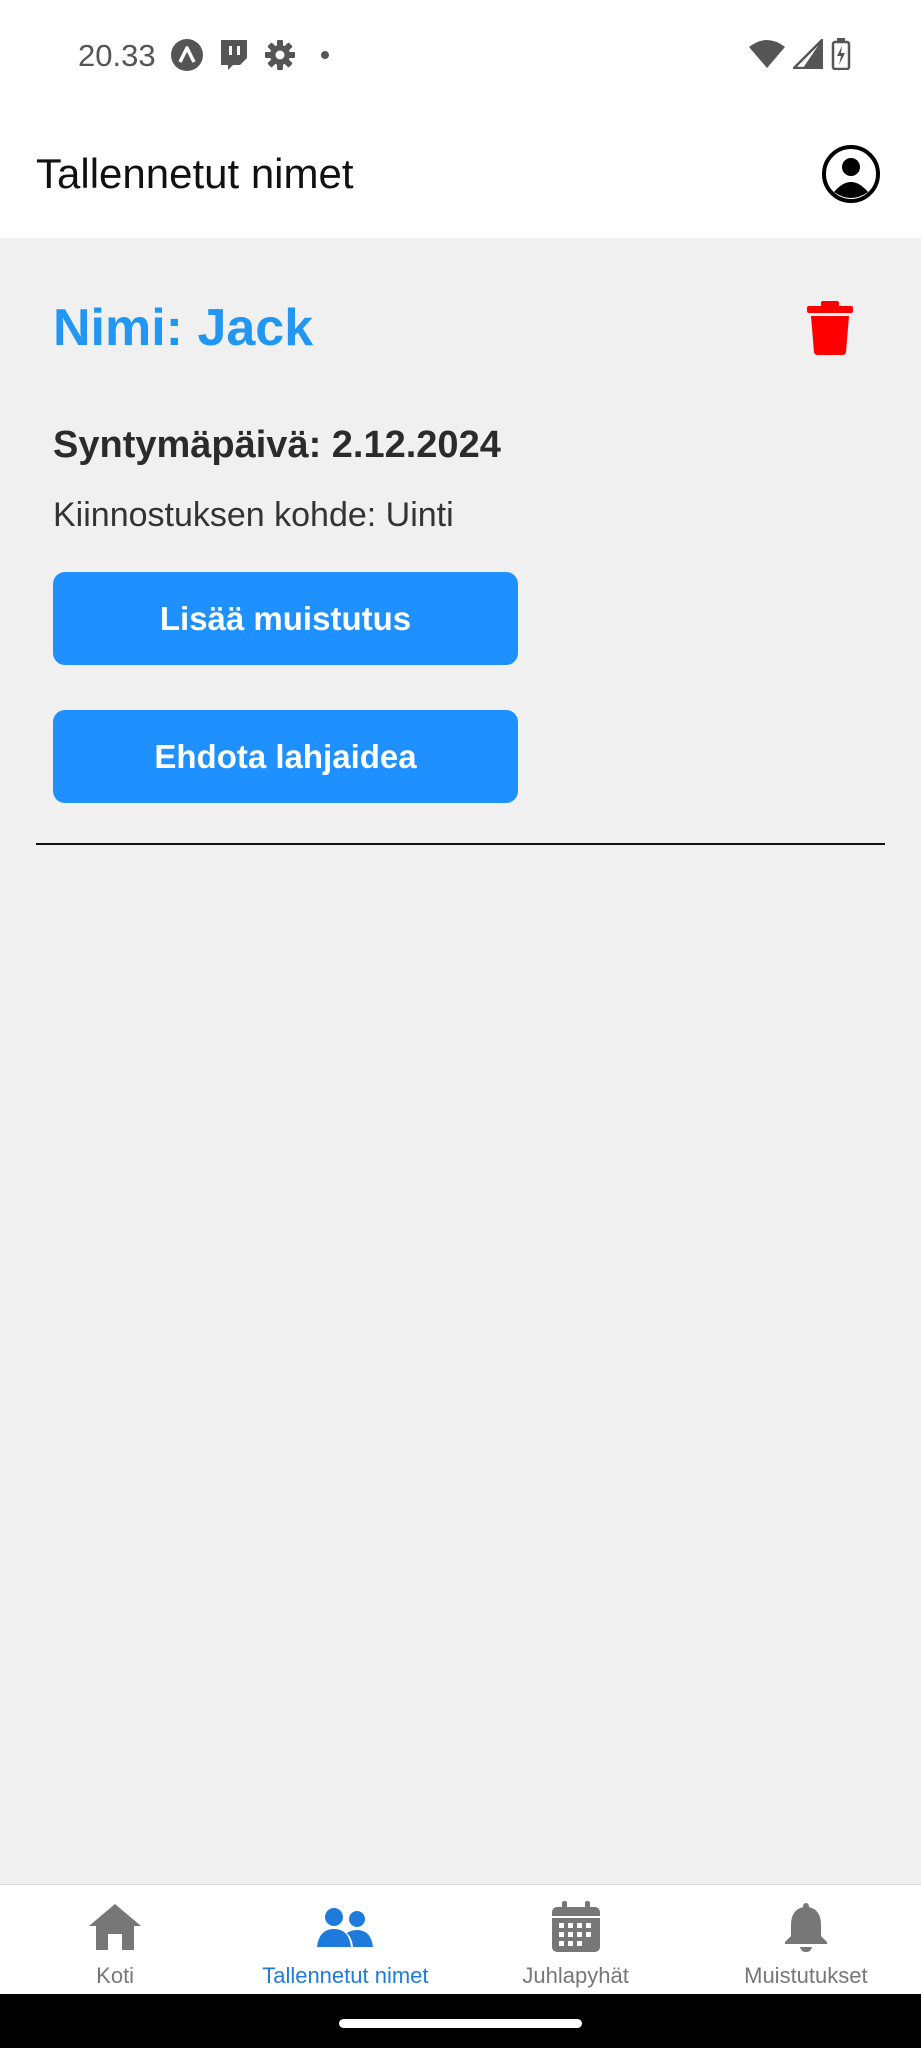 Image resolution: width=921 pixels, height=2048 pixels. Describe the element at coordinates (117, 55) in the screenshot. I see `status-time: 20.33` at that location.